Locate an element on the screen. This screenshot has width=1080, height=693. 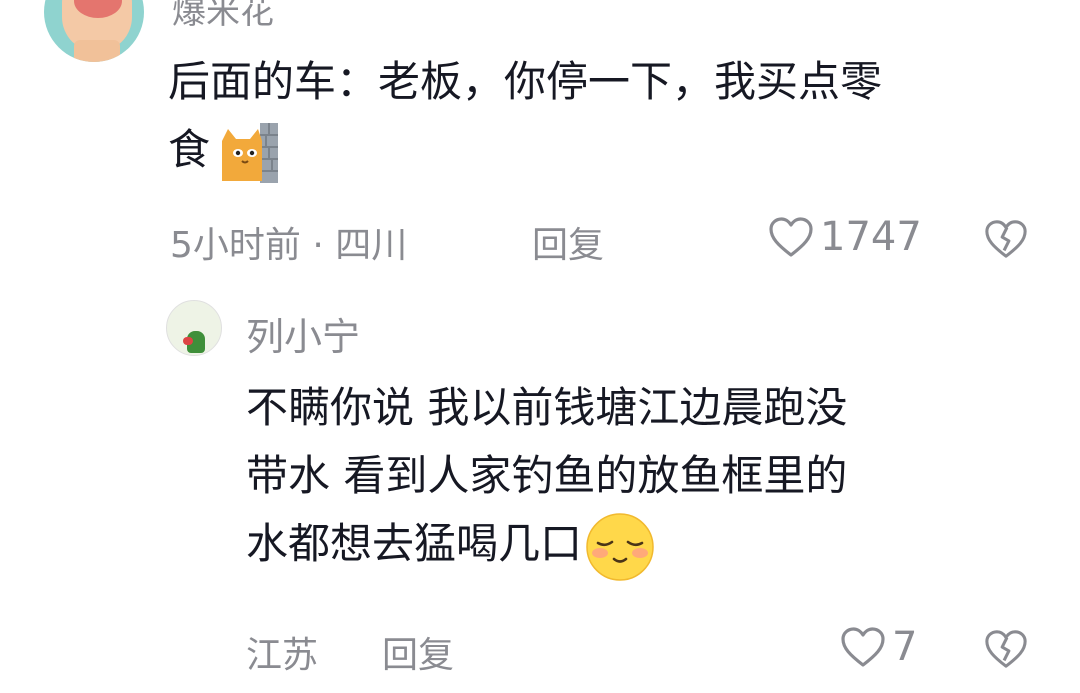
like-button: 1747 is located at coordinates (845, 237).